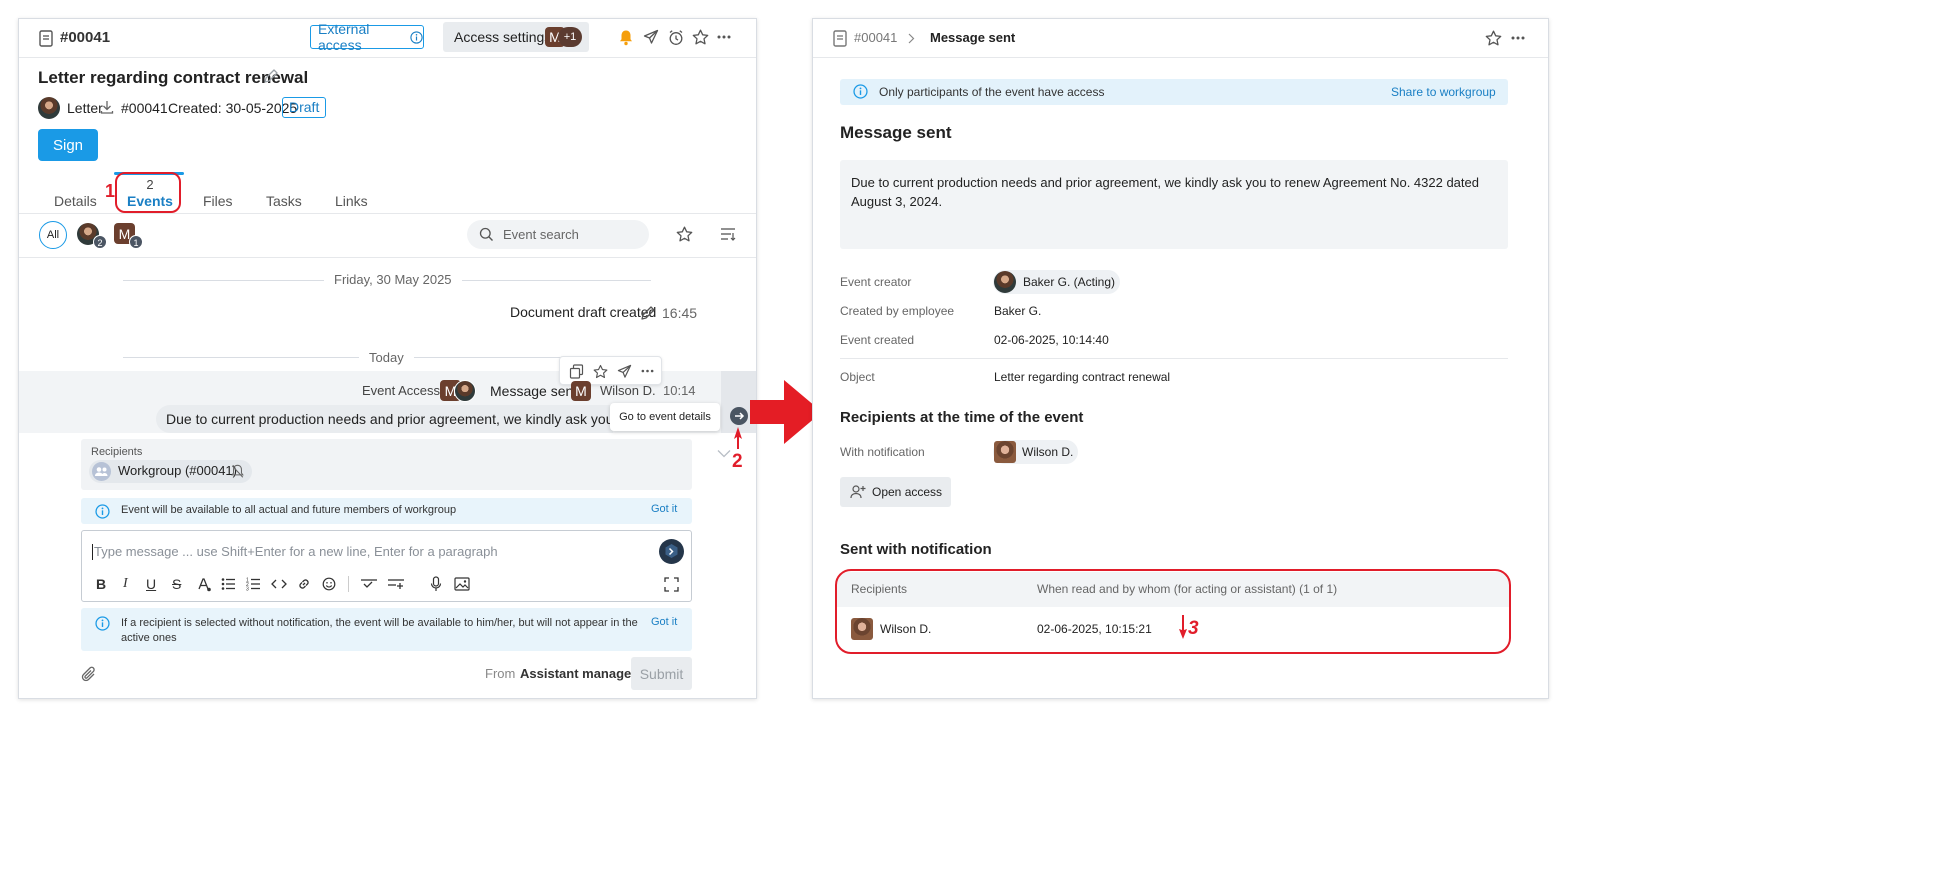 This screenshot has height=886, width=1944. What do you see at coordinates (578, 673) in the screenshot?
I see `from-value: Assistant manager` at bounding box center [578, 673].